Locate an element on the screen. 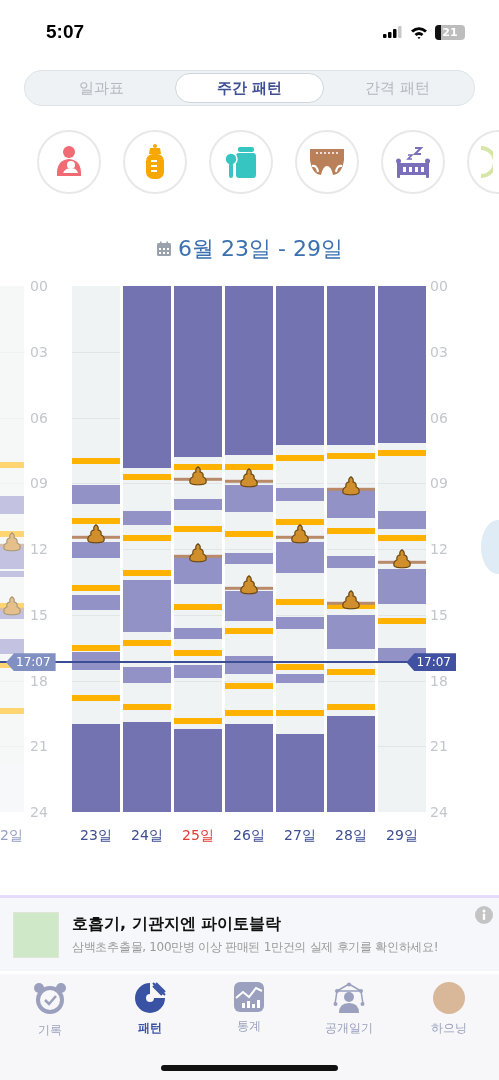  hour-label: 09 is located at coordinates (439, 483).